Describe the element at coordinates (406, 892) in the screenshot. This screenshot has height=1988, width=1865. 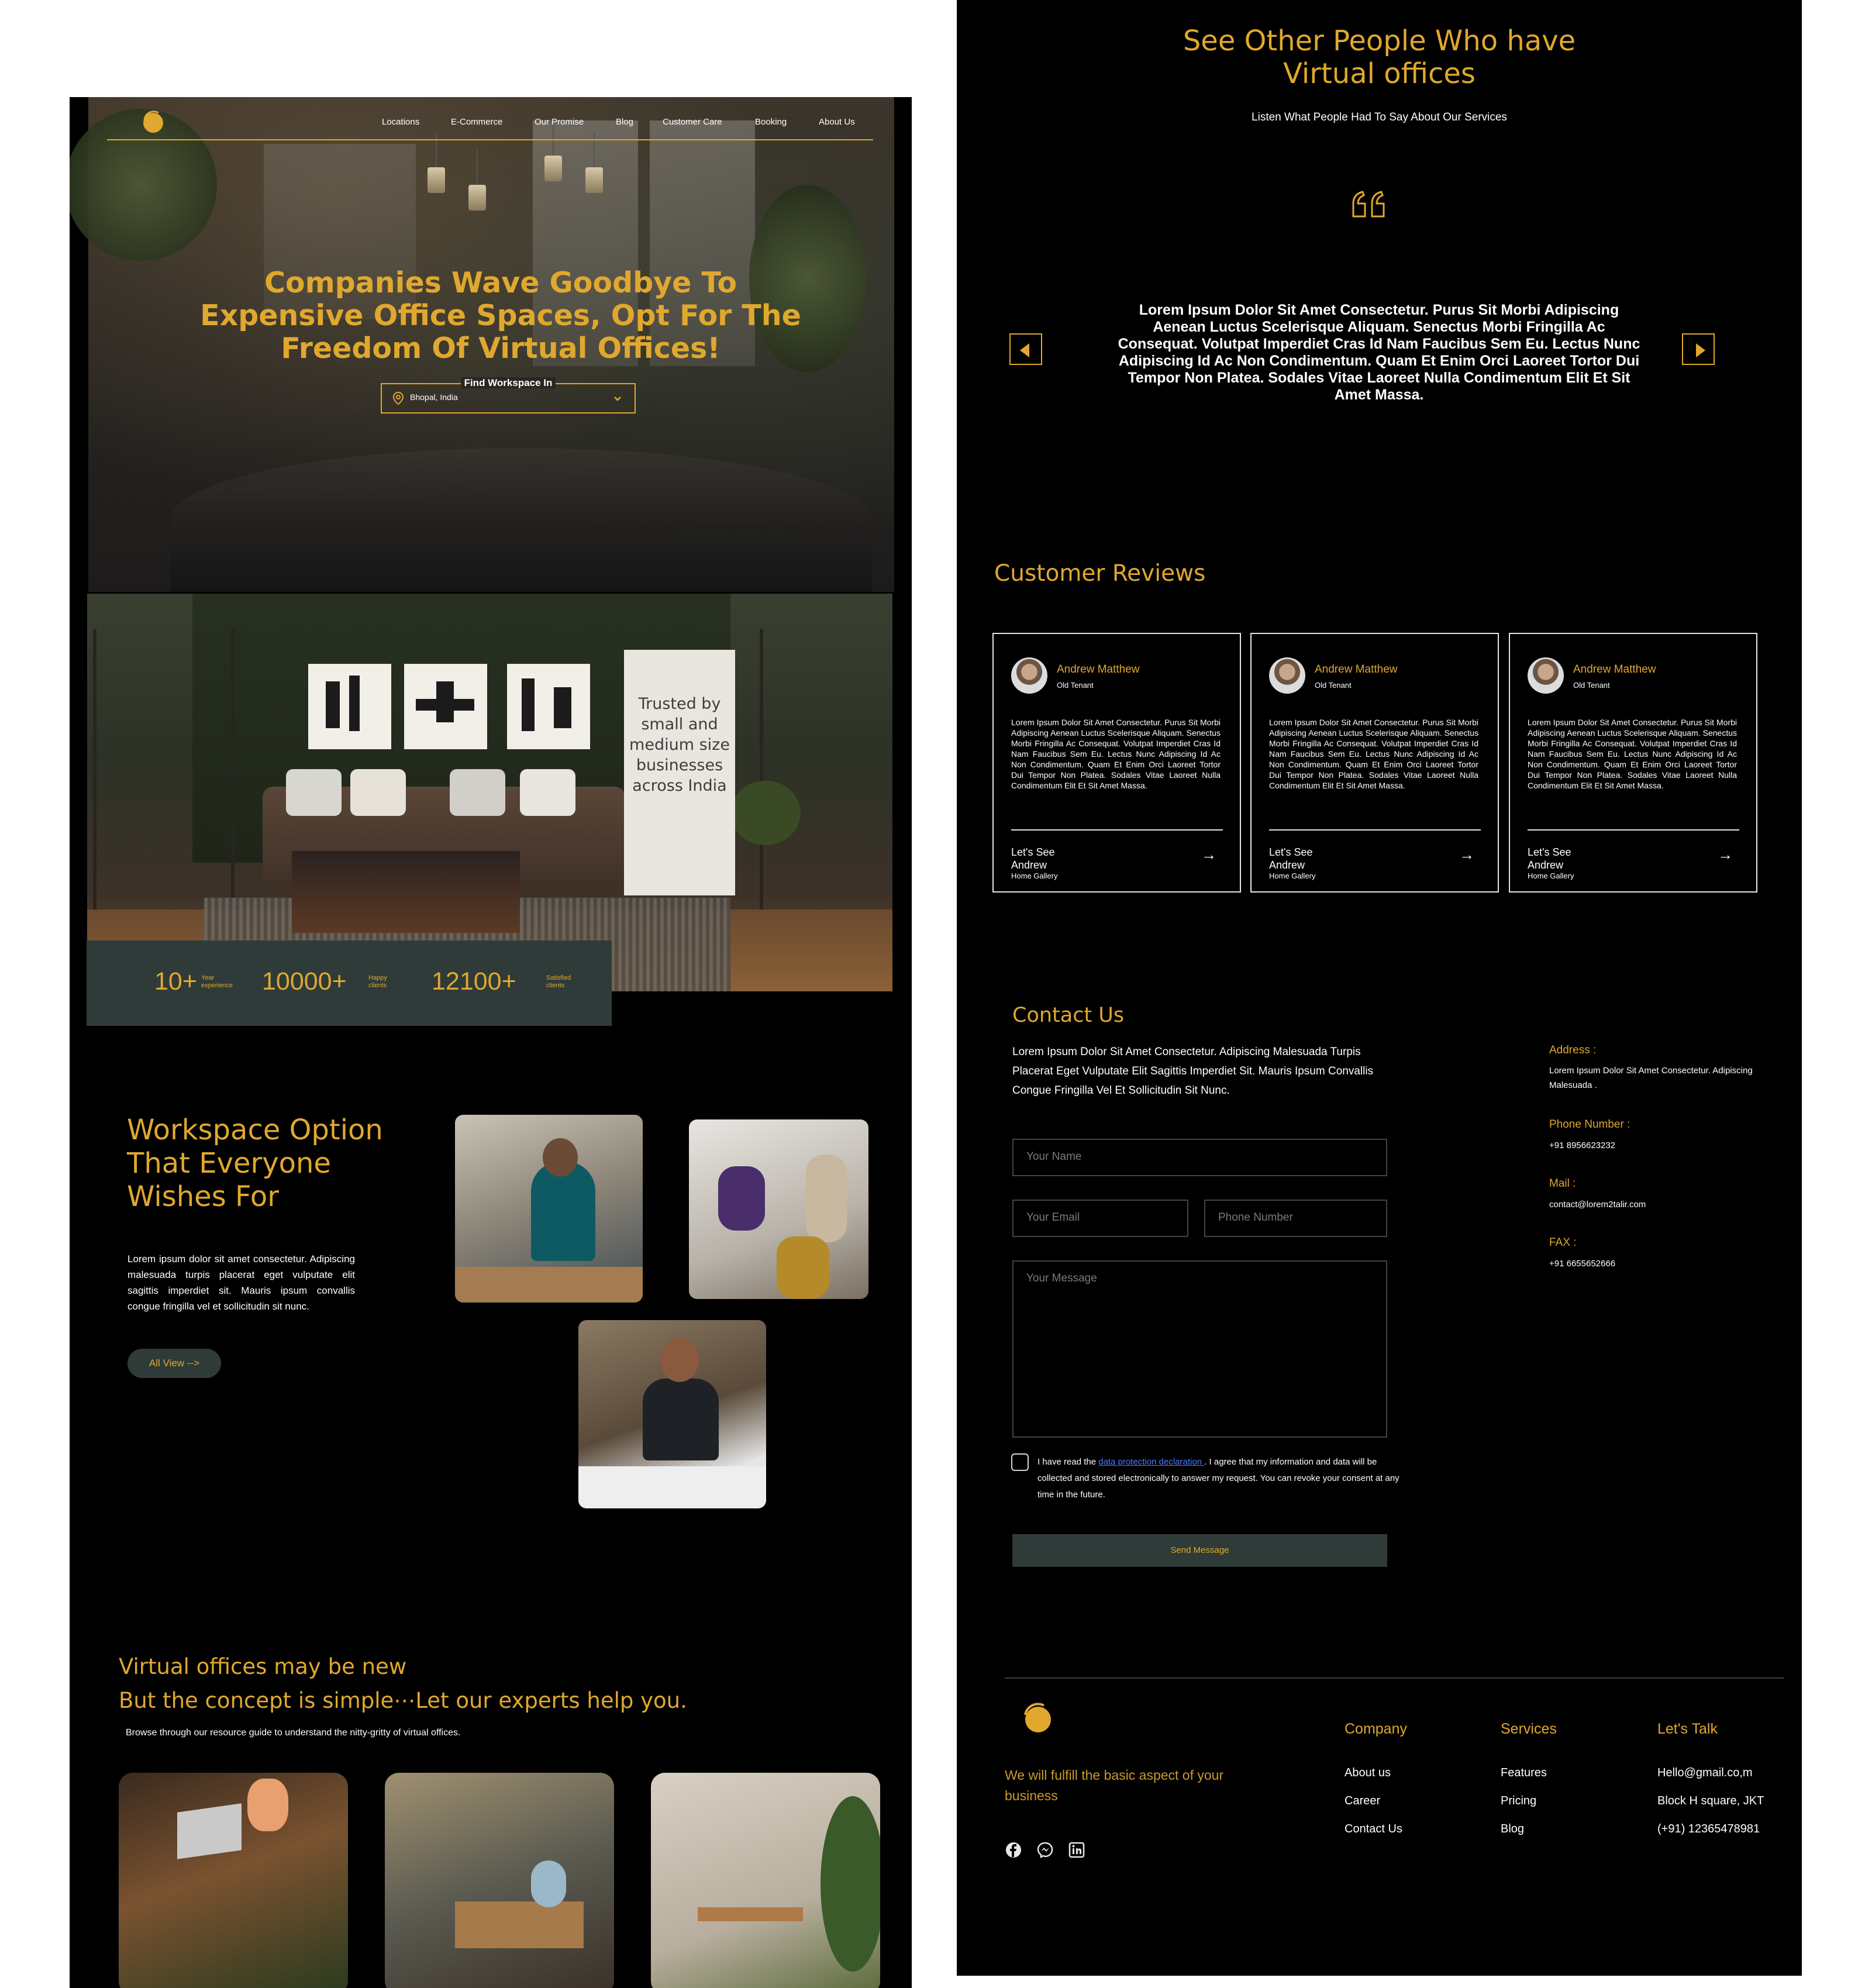
I see `coffee-table` at that location.